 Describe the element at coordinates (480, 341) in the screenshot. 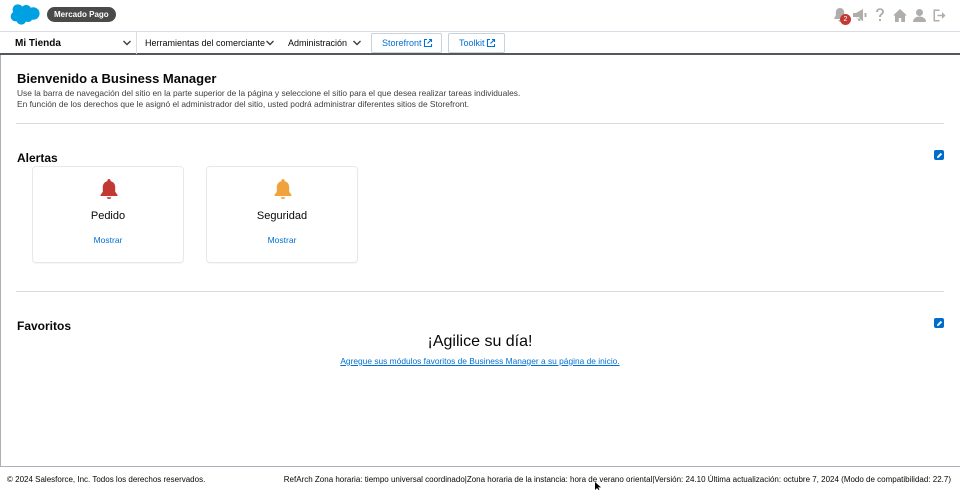

I see `favorites-empty-heading: ¡Agilice su día!` at that location.